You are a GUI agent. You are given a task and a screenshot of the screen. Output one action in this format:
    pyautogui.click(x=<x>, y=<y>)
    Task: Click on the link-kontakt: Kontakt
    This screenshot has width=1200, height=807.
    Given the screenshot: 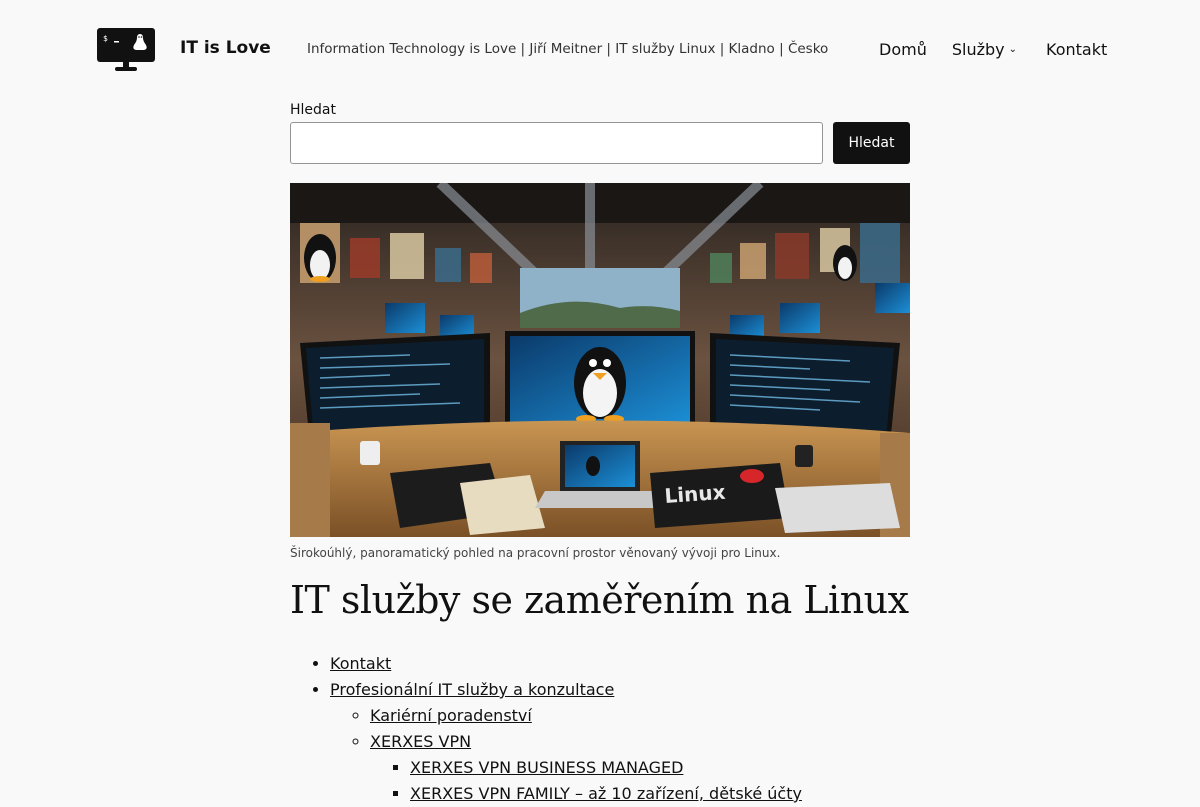 What is the action you would take?
    pyautogui.click(x=360, y=663)
    